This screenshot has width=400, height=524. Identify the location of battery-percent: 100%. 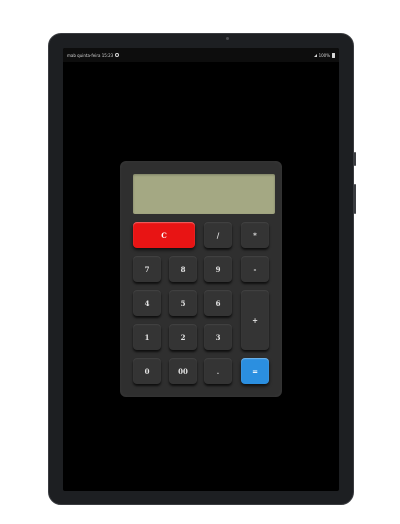
(324, 55).